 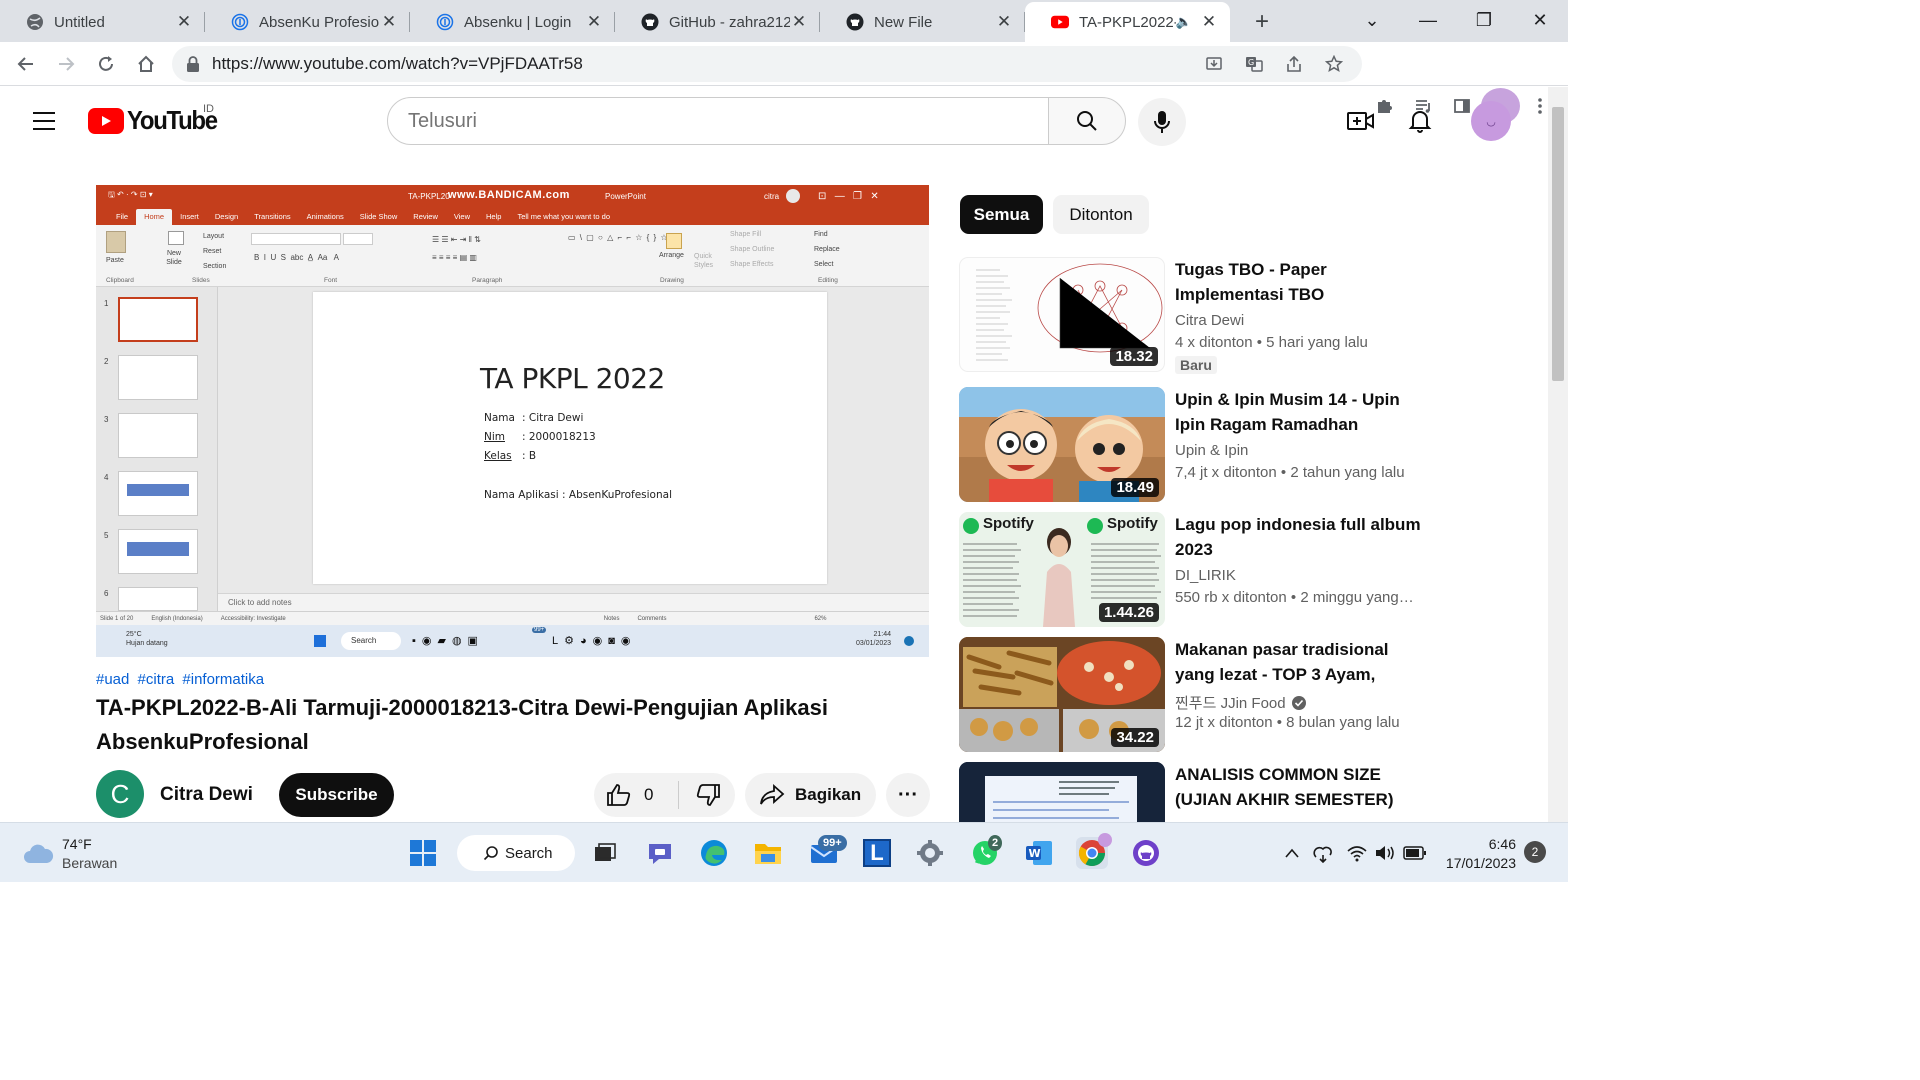 What do you see at coordinates (1211, 450) in the screenshot?
I see `channel-name: Upin & Ipin` at bounding box center [1211, 450].